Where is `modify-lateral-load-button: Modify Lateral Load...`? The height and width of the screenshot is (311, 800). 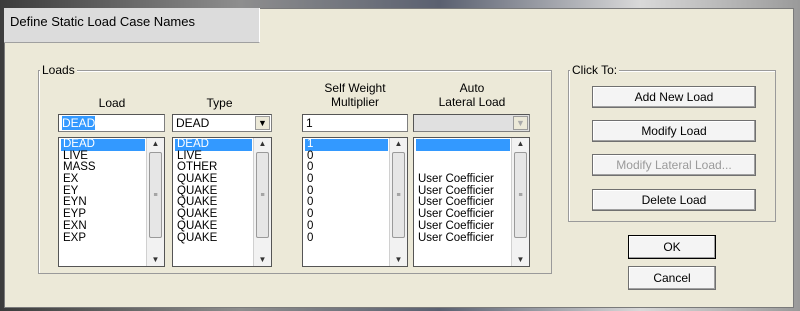 modify-lateral-load-button: Modify Lateral Load... is located at coordinates (674, 165).